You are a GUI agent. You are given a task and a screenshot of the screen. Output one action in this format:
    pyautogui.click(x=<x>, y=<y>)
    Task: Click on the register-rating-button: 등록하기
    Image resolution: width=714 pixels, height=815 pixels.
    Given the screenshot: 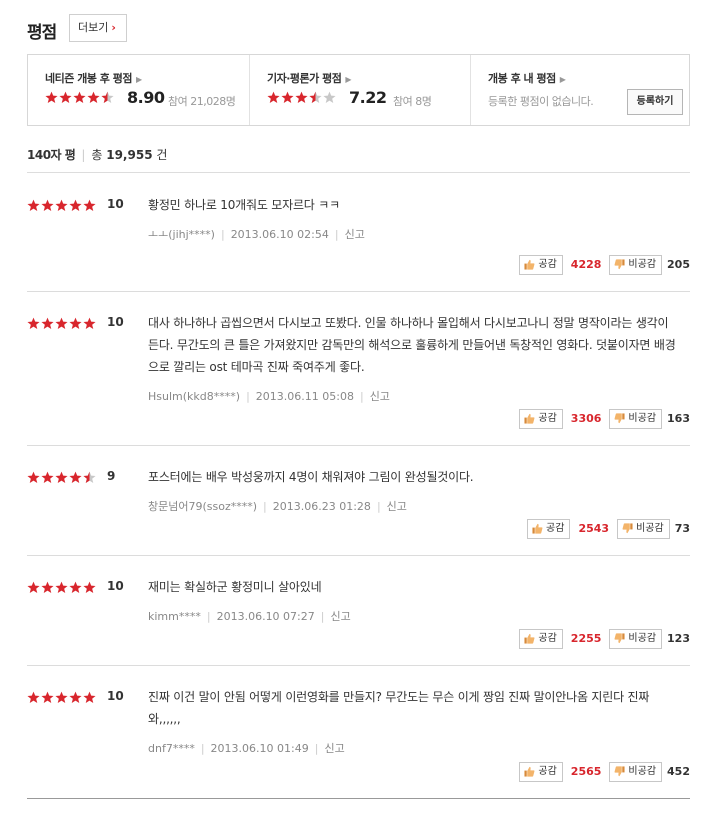 What is the action you would take?
    pyautogui.click(x=655, y=102)
    